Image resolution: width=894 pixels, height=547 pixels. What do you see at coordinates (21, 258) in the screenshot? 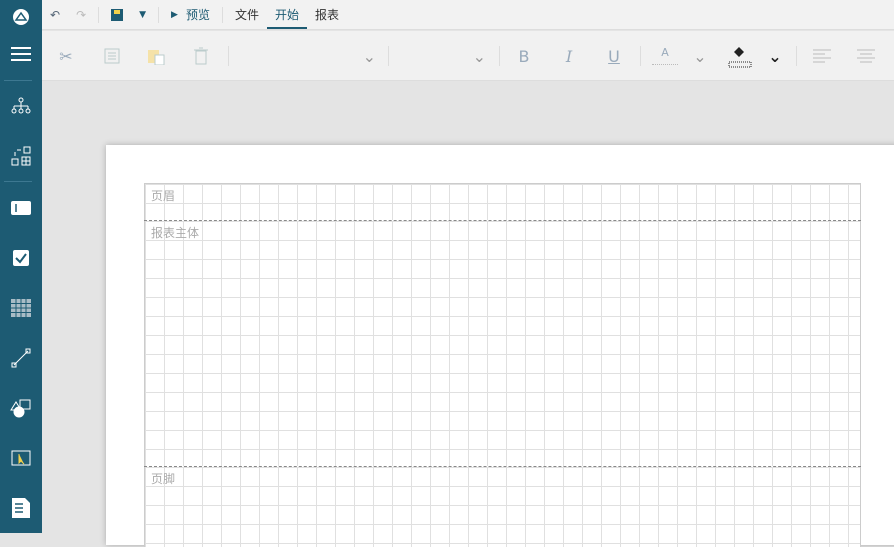
I see `checkbox-icon` at bounding box center [21, 258].